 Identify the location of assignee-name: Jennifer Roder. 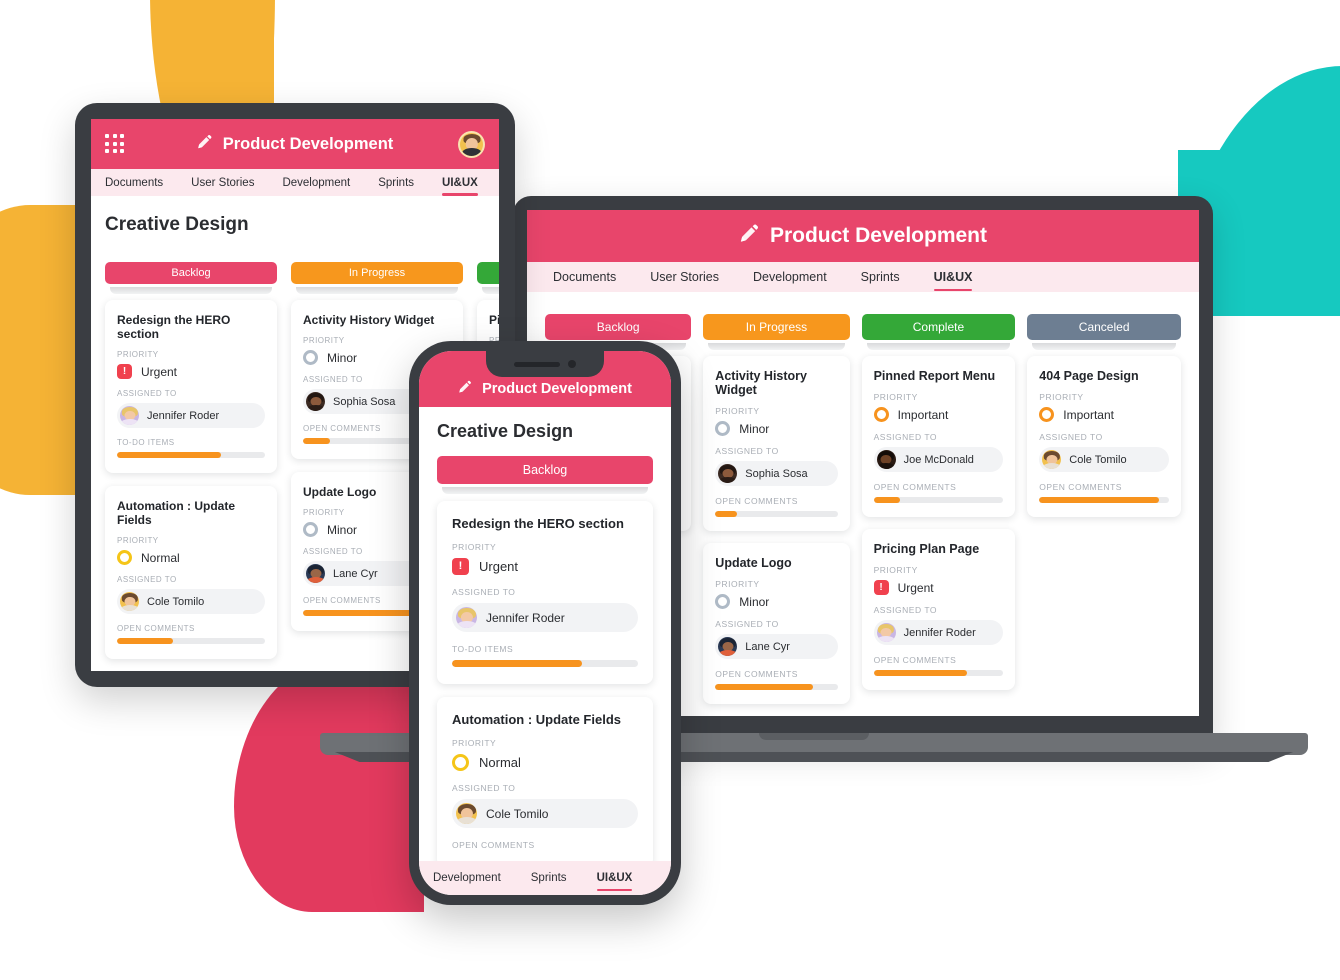
(525, 617).